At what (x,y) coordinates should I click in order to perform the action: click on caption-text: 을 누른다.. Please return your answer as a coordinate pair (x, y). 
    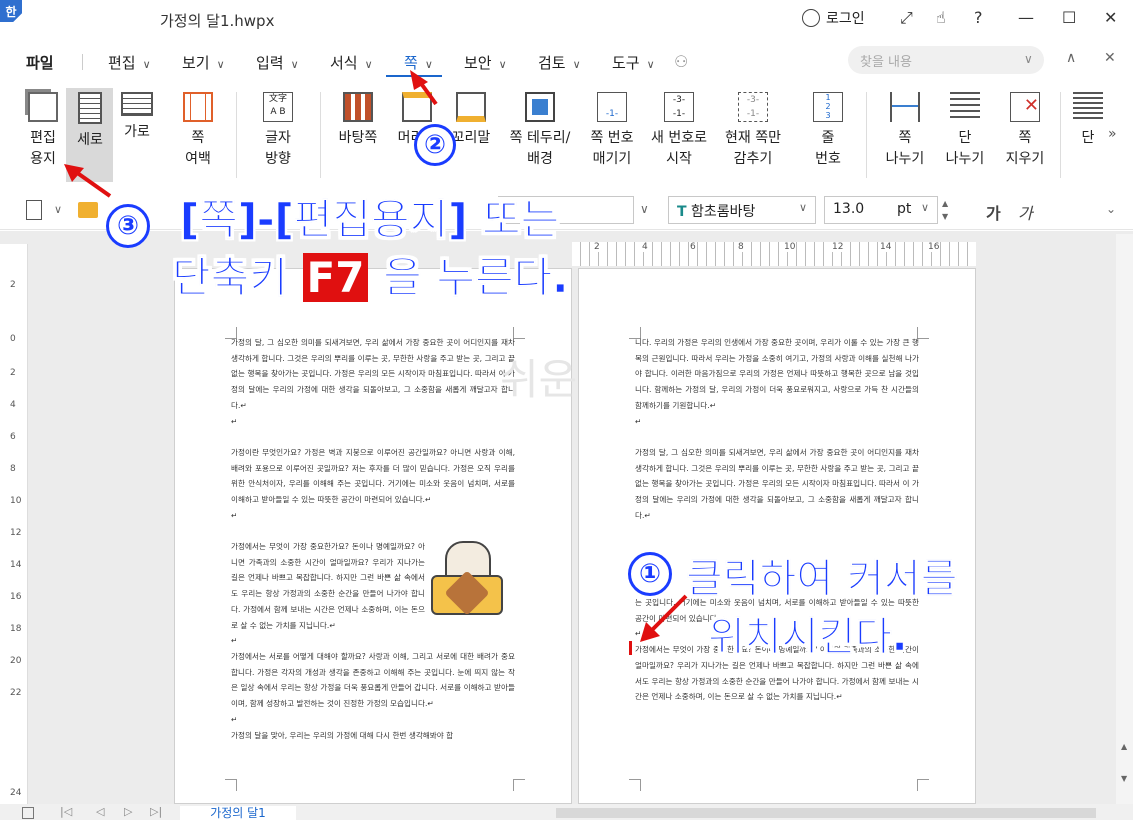
    Looking at the image, I should click on (476, 278).